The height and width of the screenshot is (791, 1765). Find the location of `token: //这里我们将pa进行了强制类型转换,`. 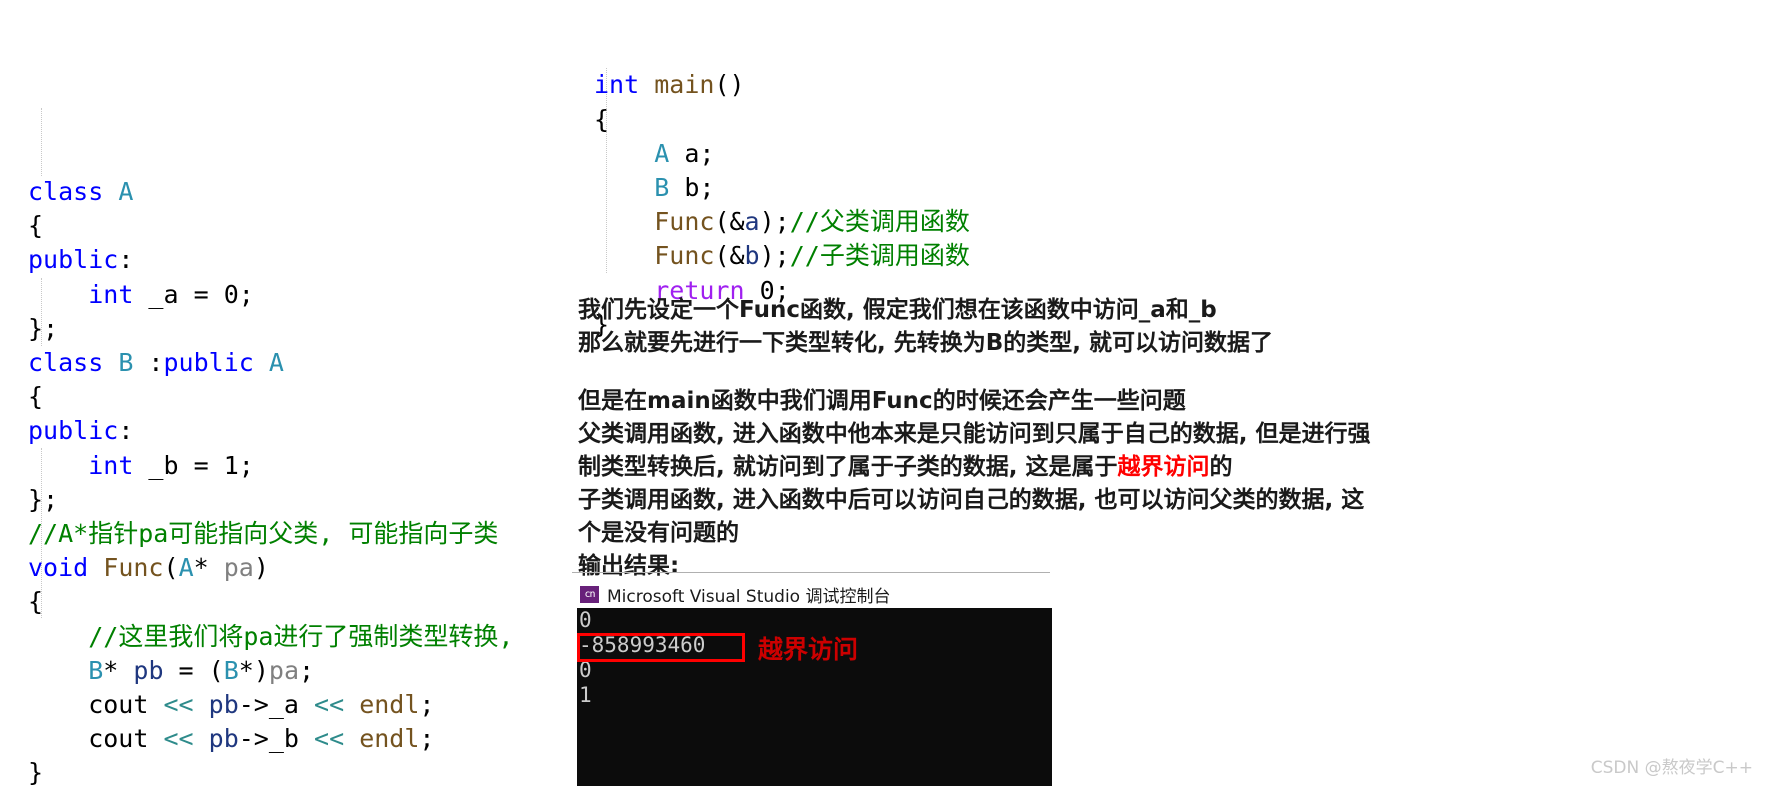

token: //这里我们将pa进行了强制类型转换, is located at coordinates (301, 636).